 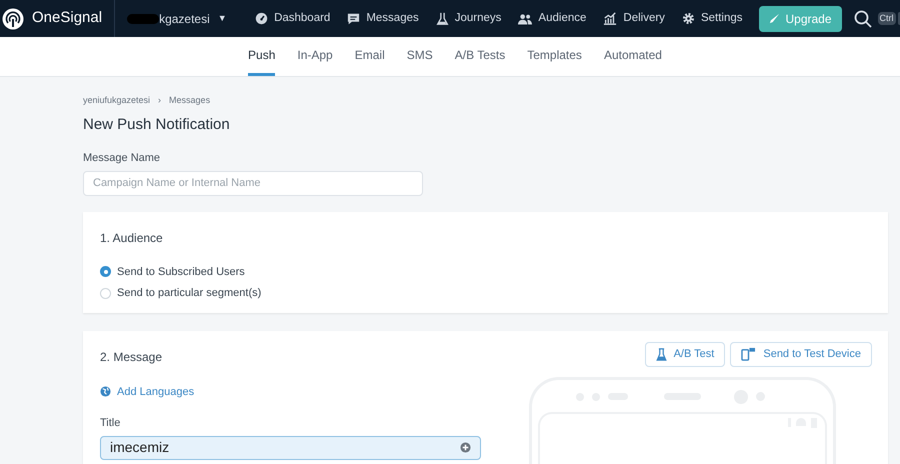 What do you see at coordinates (131, 357) in the screenshot?
I see `section-title: 2. Message` at bounding box center [131, 357].